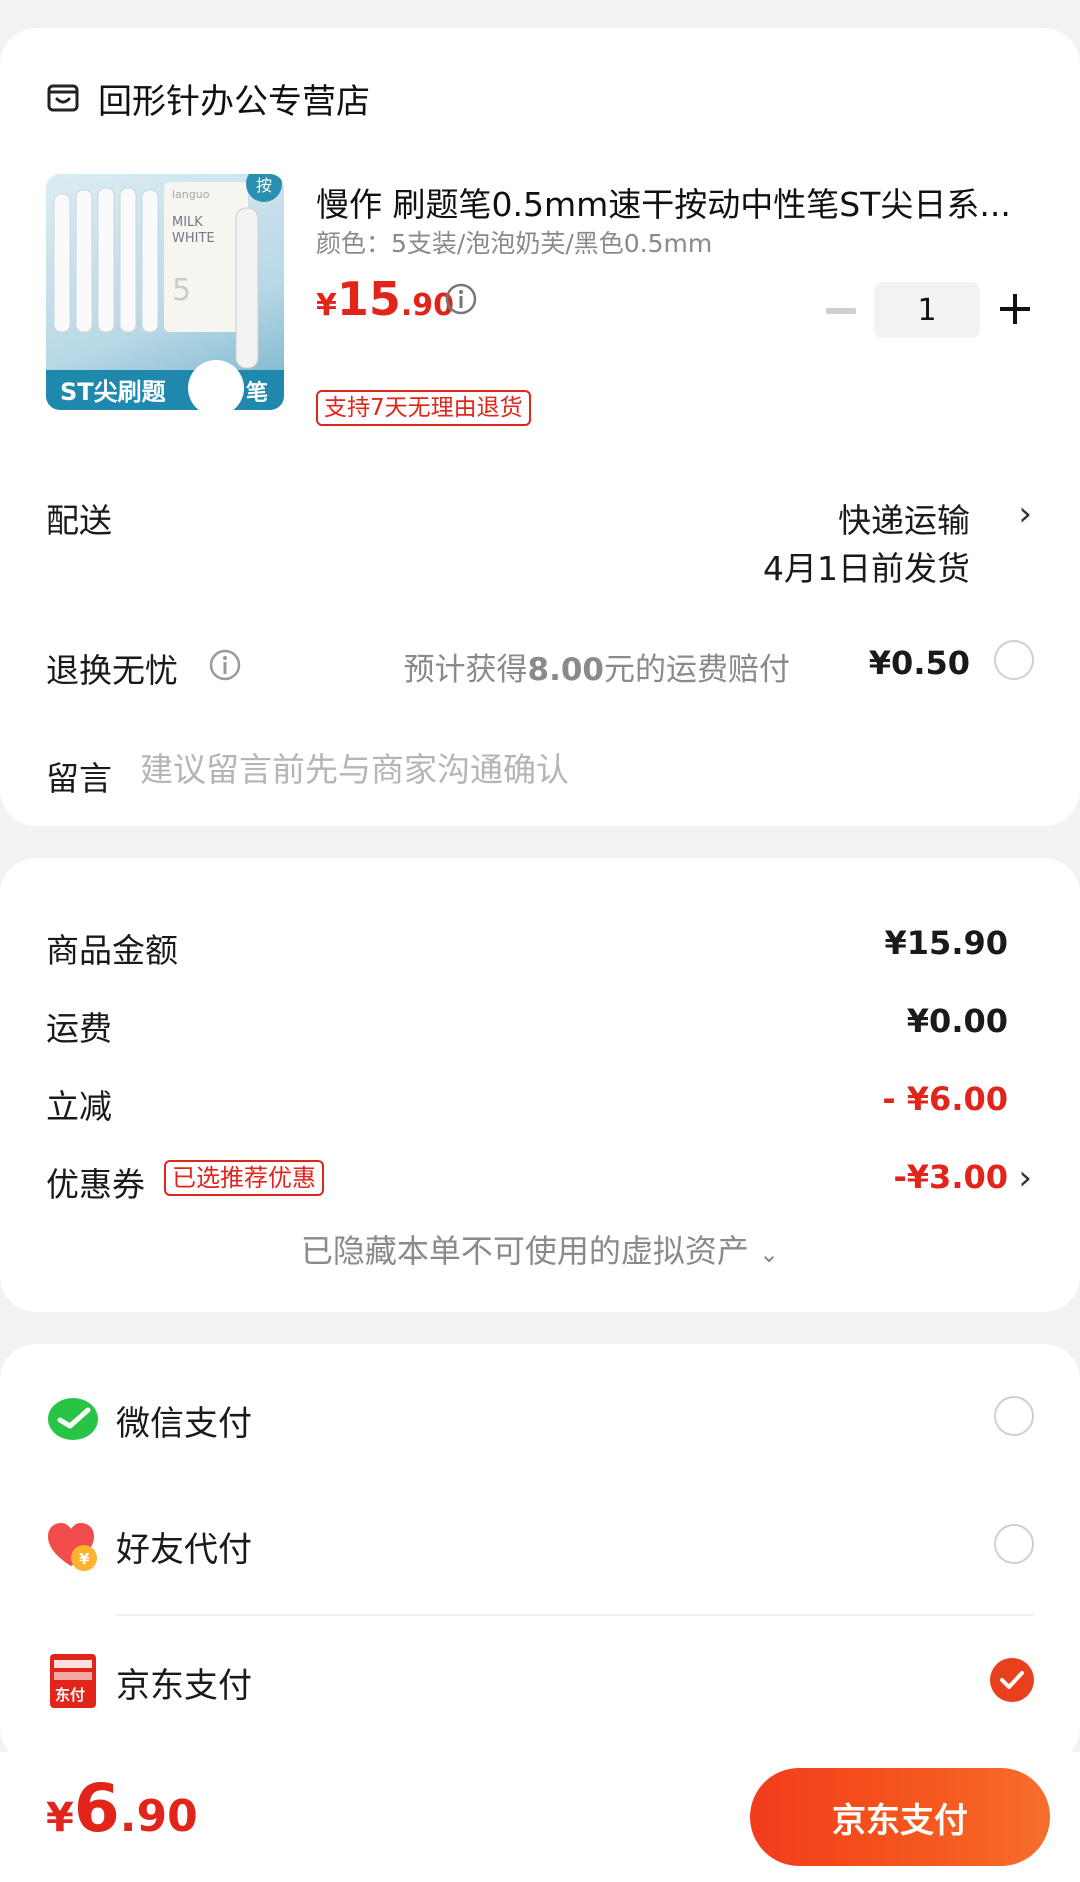 This screenshot has height=1882, width=1080. What do you see at coordinates (112, 670) in the screenshot?
I see `return-worry-label: 退换无忧` at bounding box center [112, 670].